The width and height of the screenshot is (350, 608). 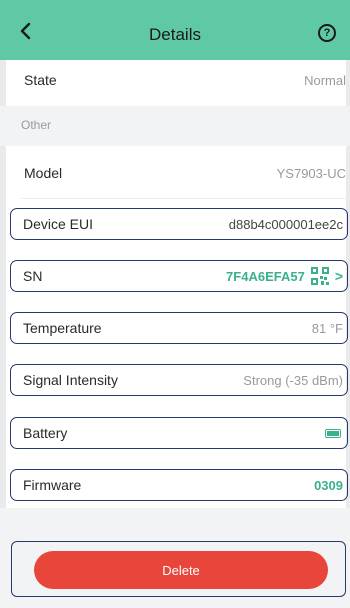 I want to click on temperature-value: 81 °F, so click(x=327, y=328).